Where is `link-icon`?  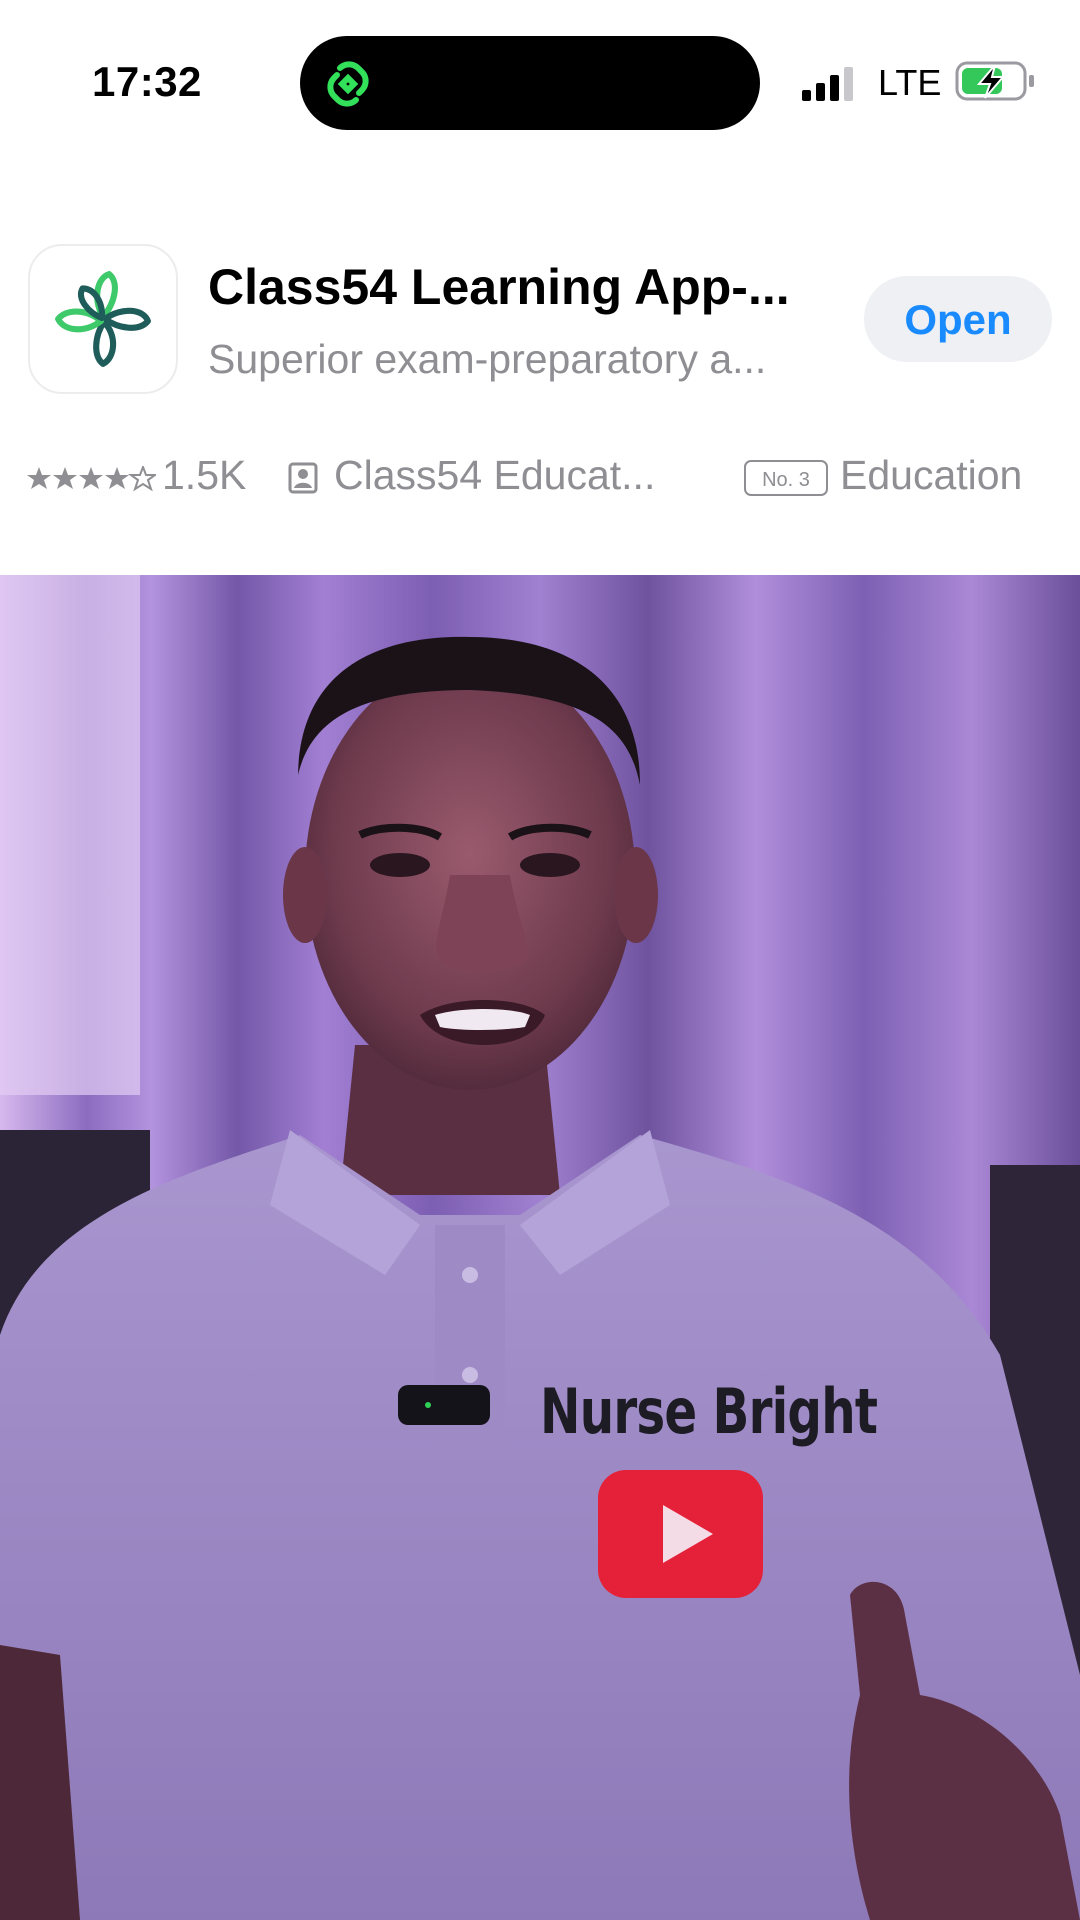
link-icon is located at coordinates (348, 84).